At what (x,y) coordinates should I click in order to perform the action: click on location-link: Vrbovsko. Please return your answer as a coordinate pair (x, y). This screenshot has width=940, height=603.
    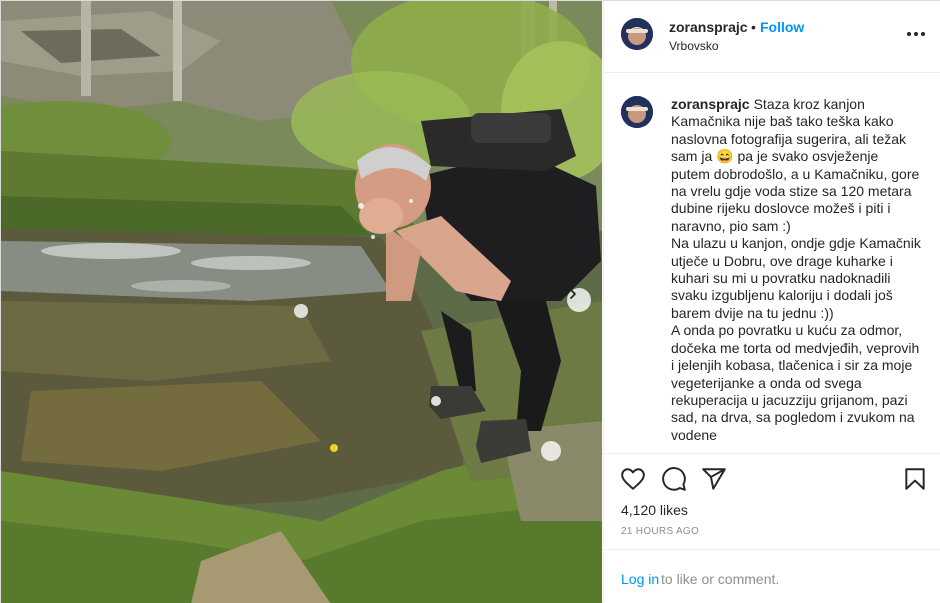
    Looking at the image, I should click on (694, 46).